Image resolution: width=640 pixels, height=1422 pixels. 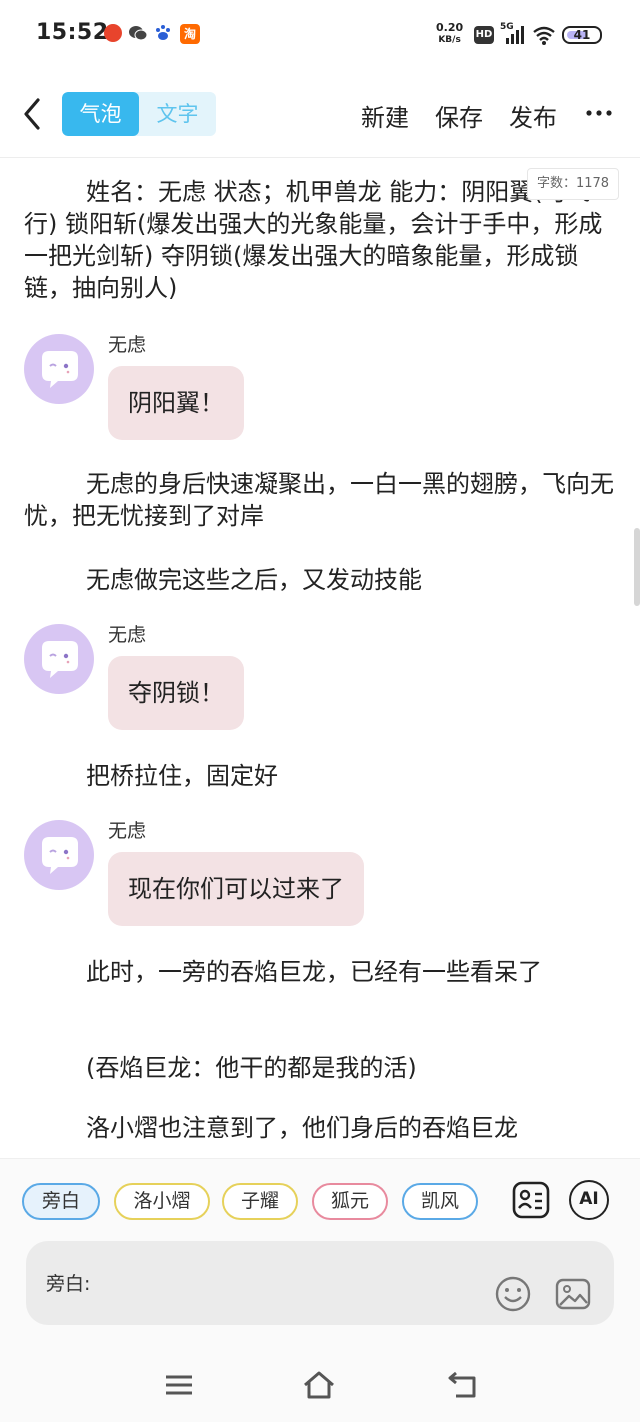 I want to click on wifi-icon, so click(x=544, y=35).